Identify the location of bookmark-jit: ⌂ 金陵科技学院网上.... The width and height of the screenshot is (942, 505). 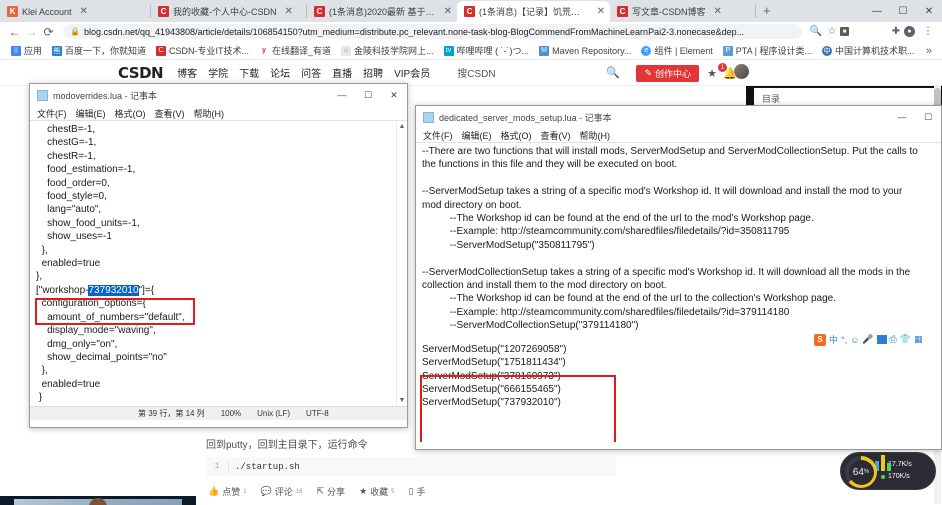
(387, 50).